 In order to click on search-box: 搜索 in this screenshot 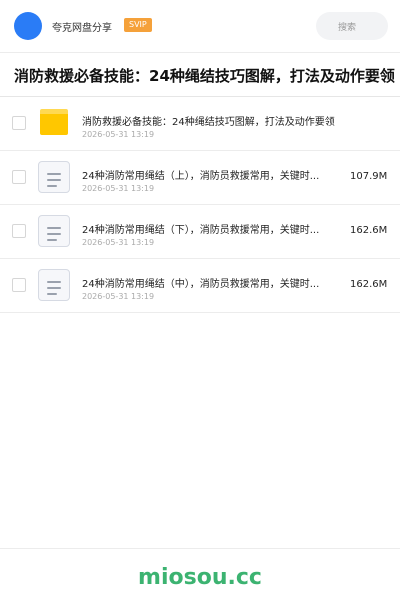, I will do `click(352, 26)`.